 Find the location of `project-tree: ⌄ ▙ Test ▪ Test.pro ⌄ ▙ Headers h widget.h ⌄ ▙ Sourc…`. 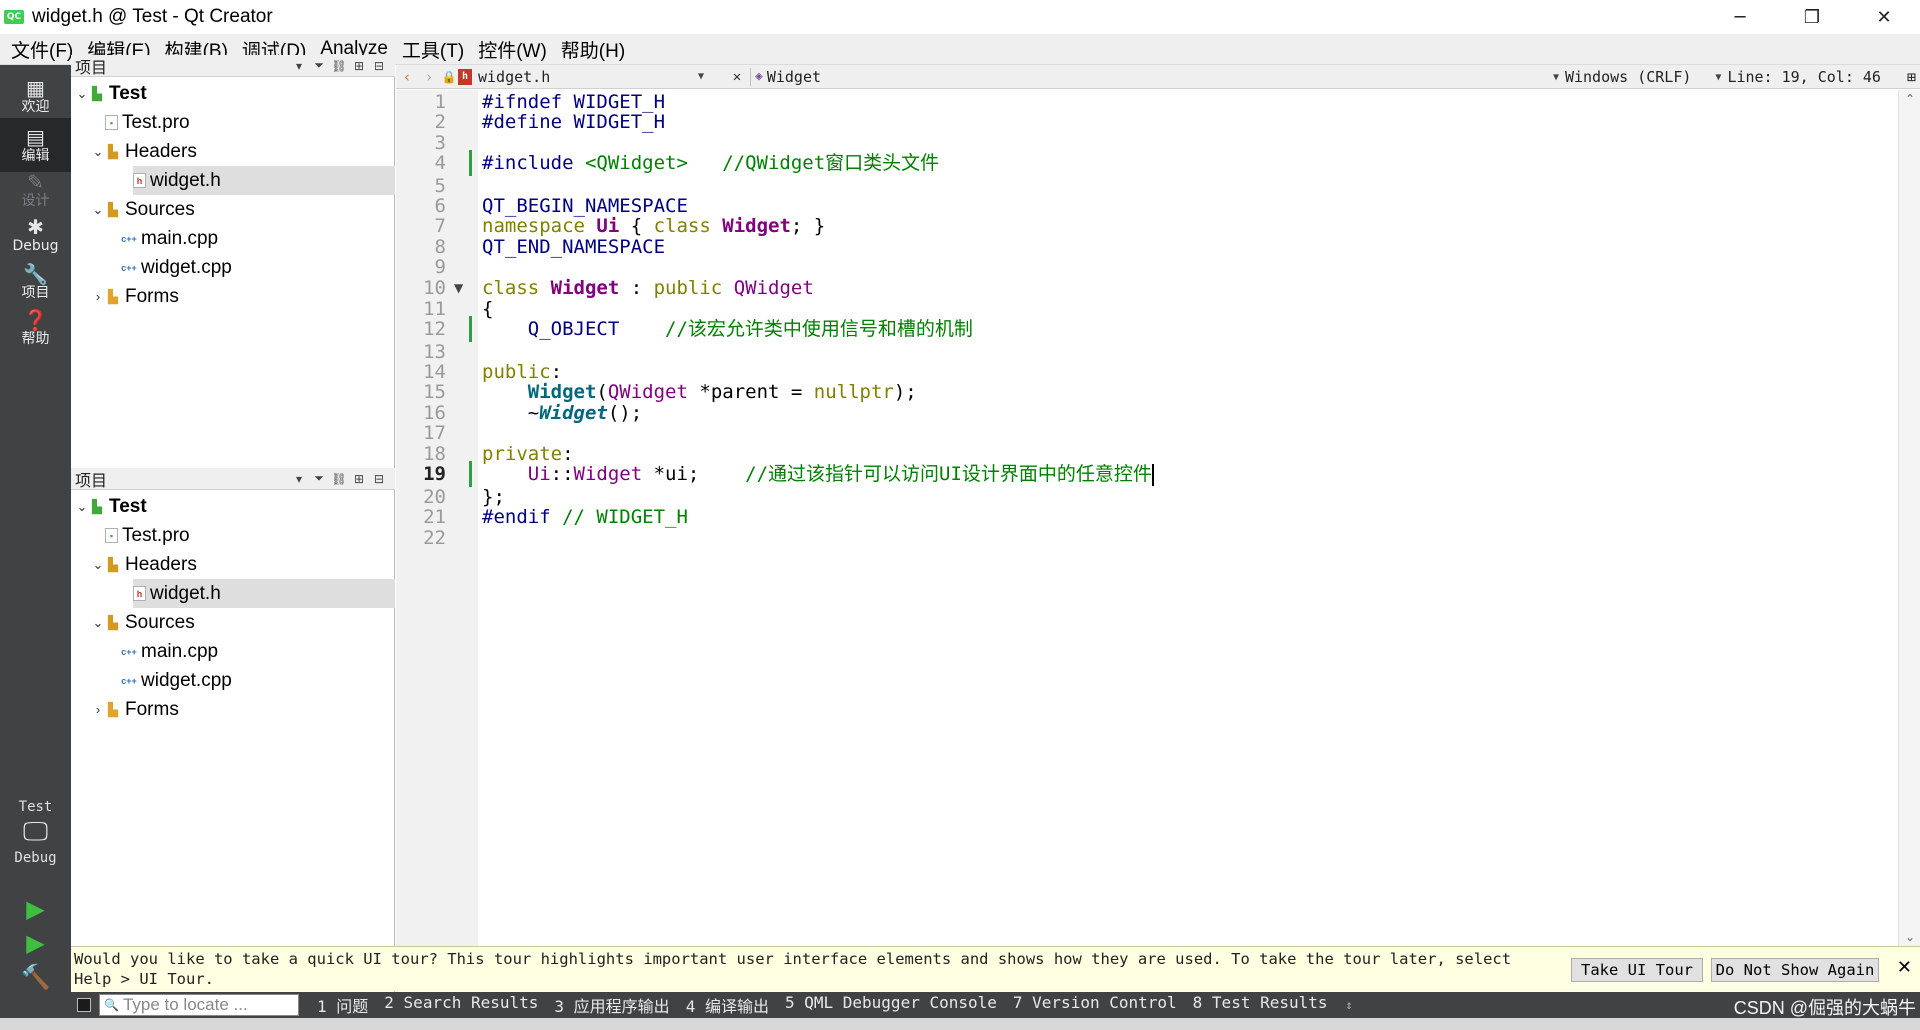

project-tree: ⌄ ▙ Test ▪ Test.pro ⌄ ▙ Headers h widget.h ⌄ ▙ Sourc… is located at coordinates (233, 608).